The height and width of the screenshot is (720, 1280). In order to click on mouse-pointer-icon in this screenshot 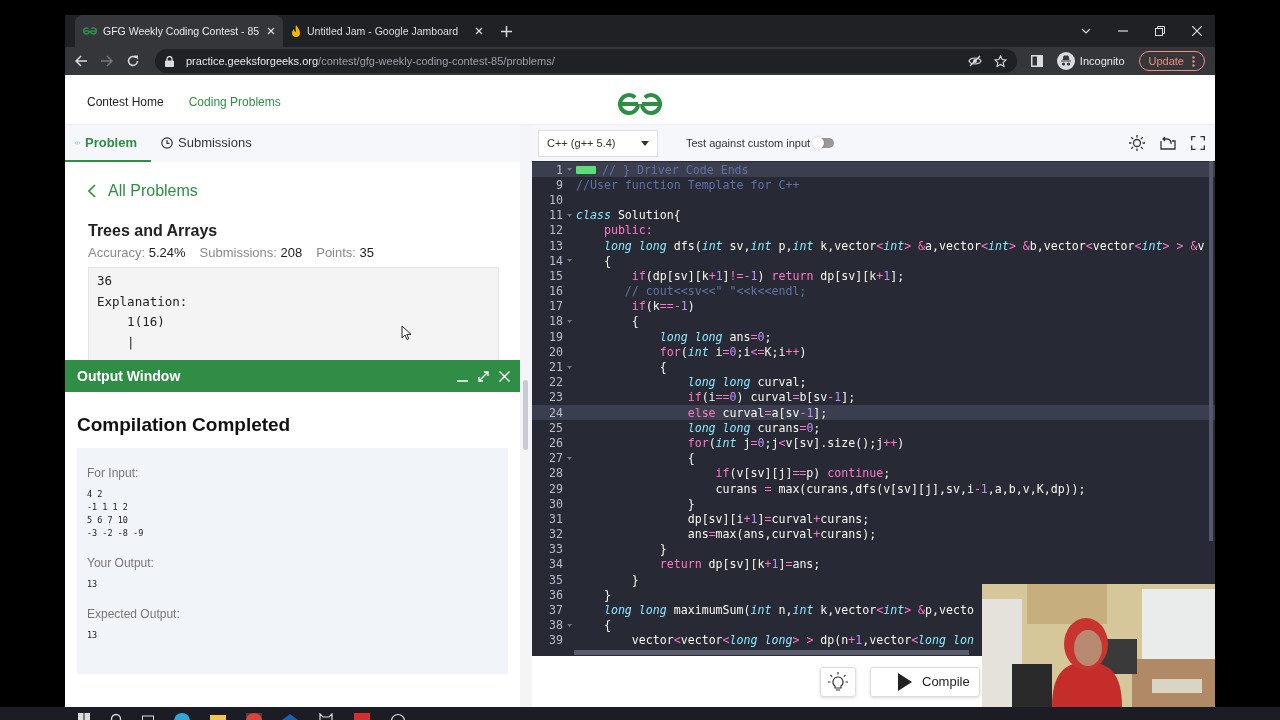, I will do `click(406, 332)`.